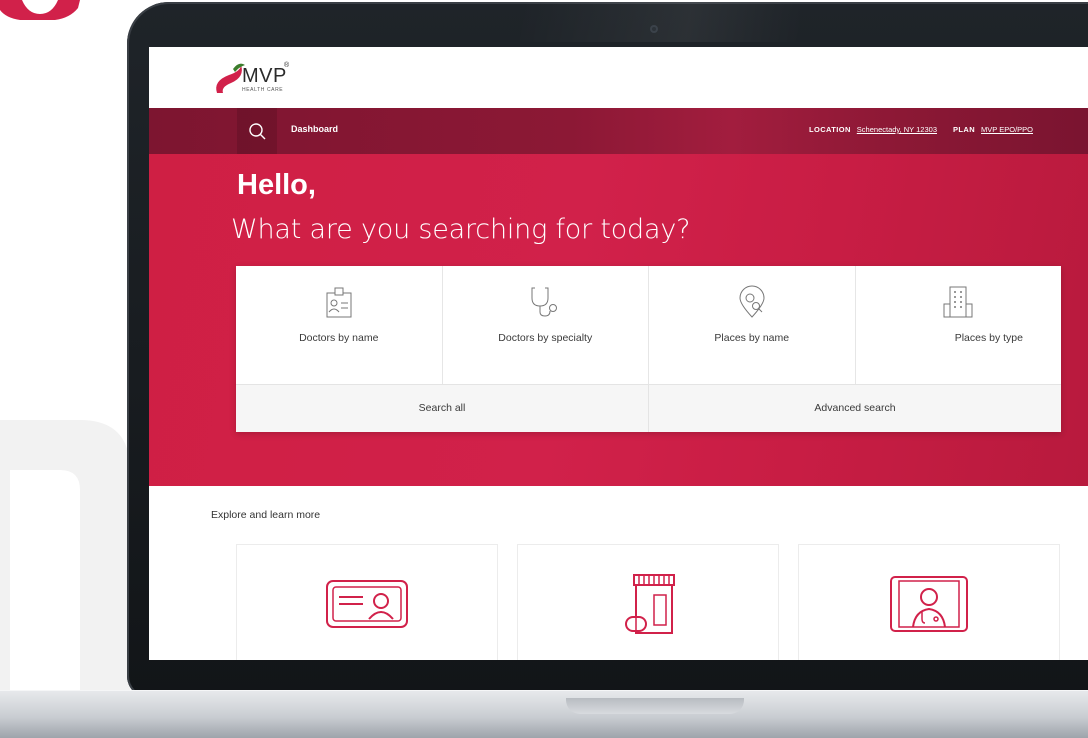  What do you see at coordinates (276, 185) in the screenshot?
I see `hero-greeting: Hello,` at bounding box center [276, 185].